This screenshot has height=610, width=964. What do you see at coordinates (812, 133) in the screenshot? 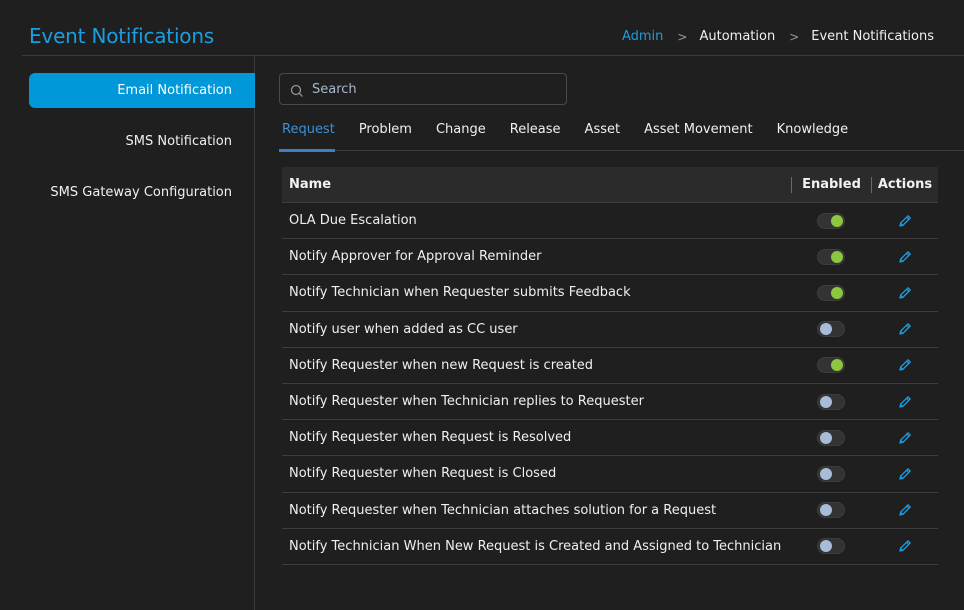
I see `tab-knowledge: Knowledge` at bounding box center [812, 133].